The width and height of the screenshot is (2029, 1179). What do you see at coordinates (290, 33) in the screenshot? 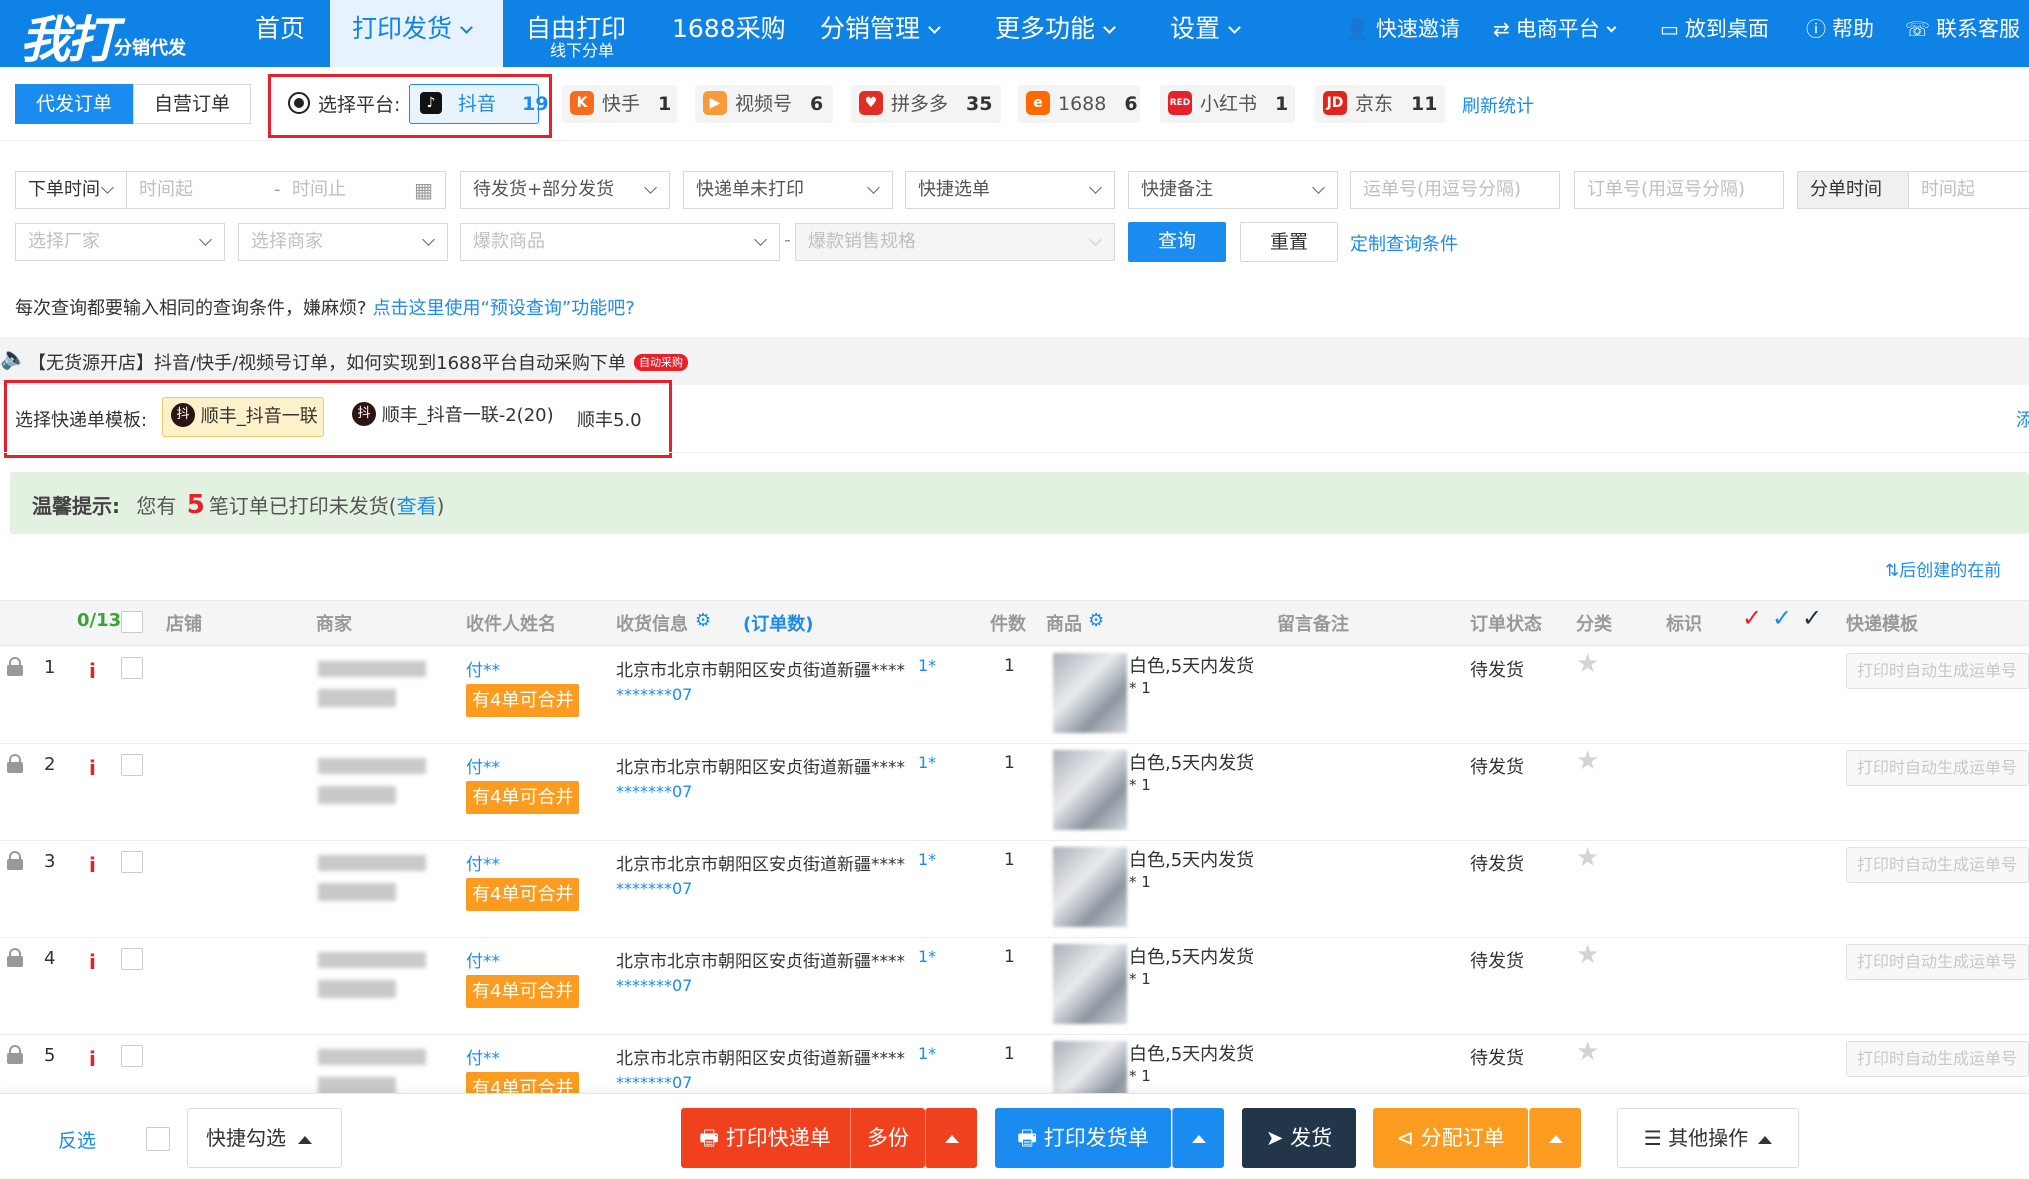
I see `nav-home: 首页` at bounding box center [290, 33].